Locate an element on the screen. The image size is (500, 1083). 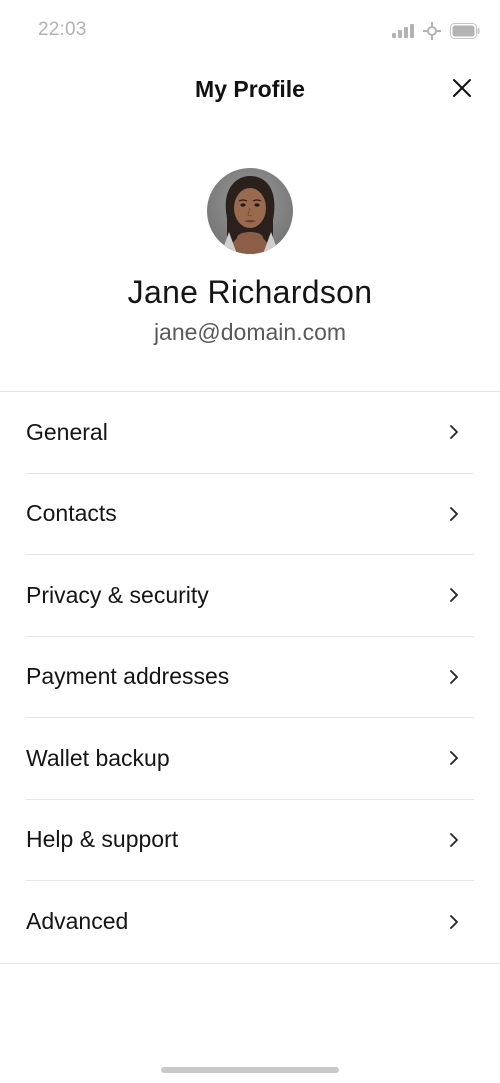
close-icon is located at coordinates (462, 90).